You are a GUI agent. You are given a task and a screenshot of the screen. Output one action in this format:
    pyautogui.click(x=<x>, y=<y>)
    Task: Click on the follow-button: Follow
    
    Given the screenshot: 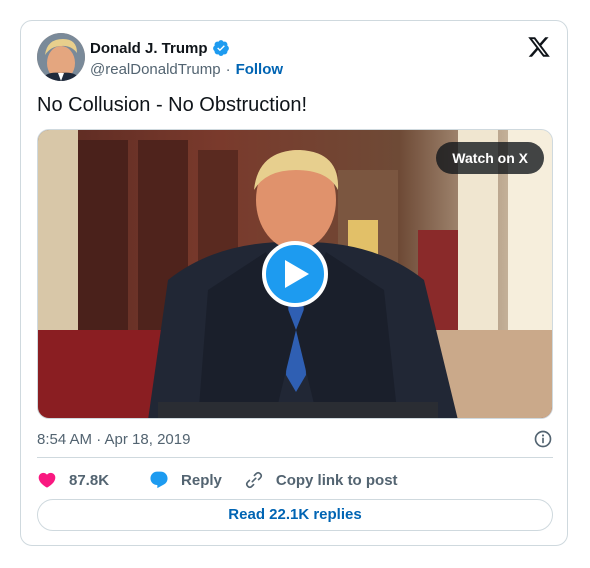 What is the action you would take?
    pyautogui.click(x=260, y=69)
    